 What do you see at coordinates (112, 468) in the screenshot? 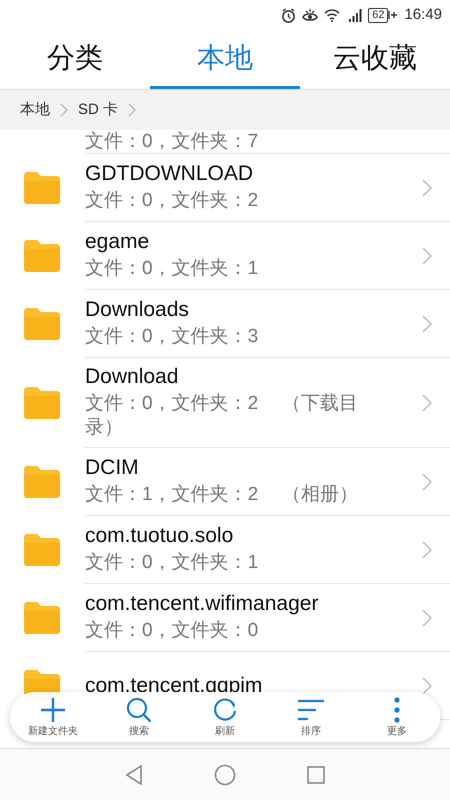
I see `folder-name: DCIM` at bounding box center [112, 468].